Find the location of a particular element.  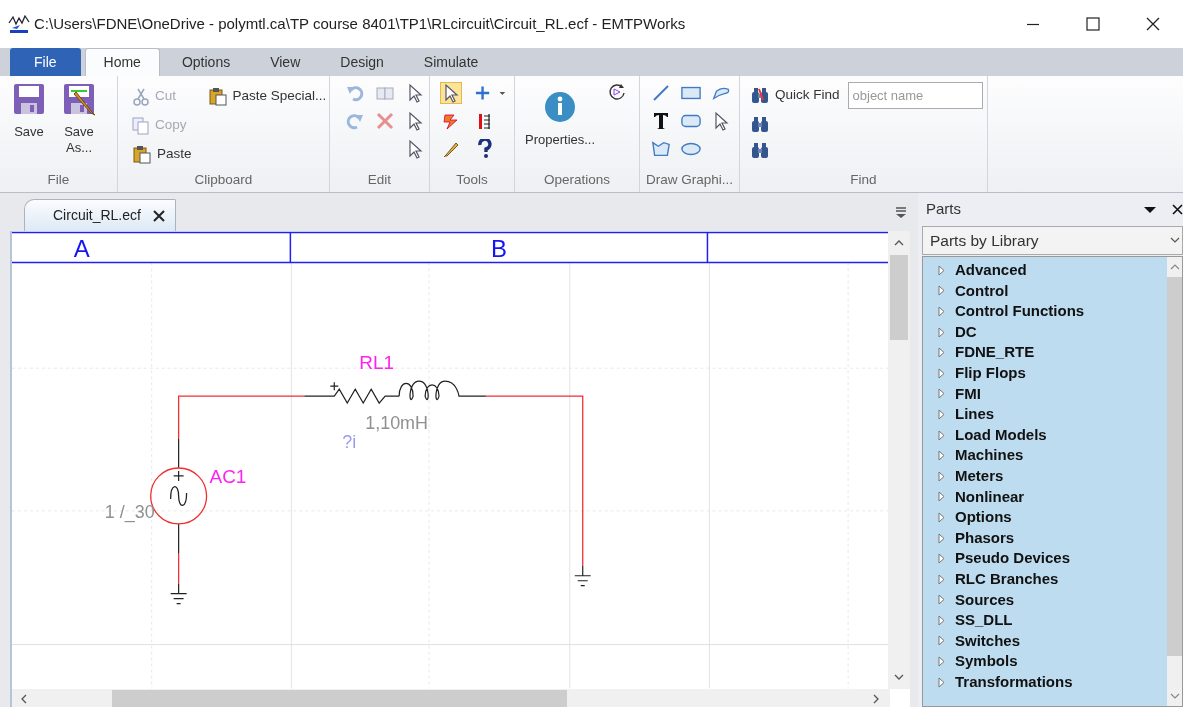

library-item: Pseudo Devices is located at coordinates (1000, 558).